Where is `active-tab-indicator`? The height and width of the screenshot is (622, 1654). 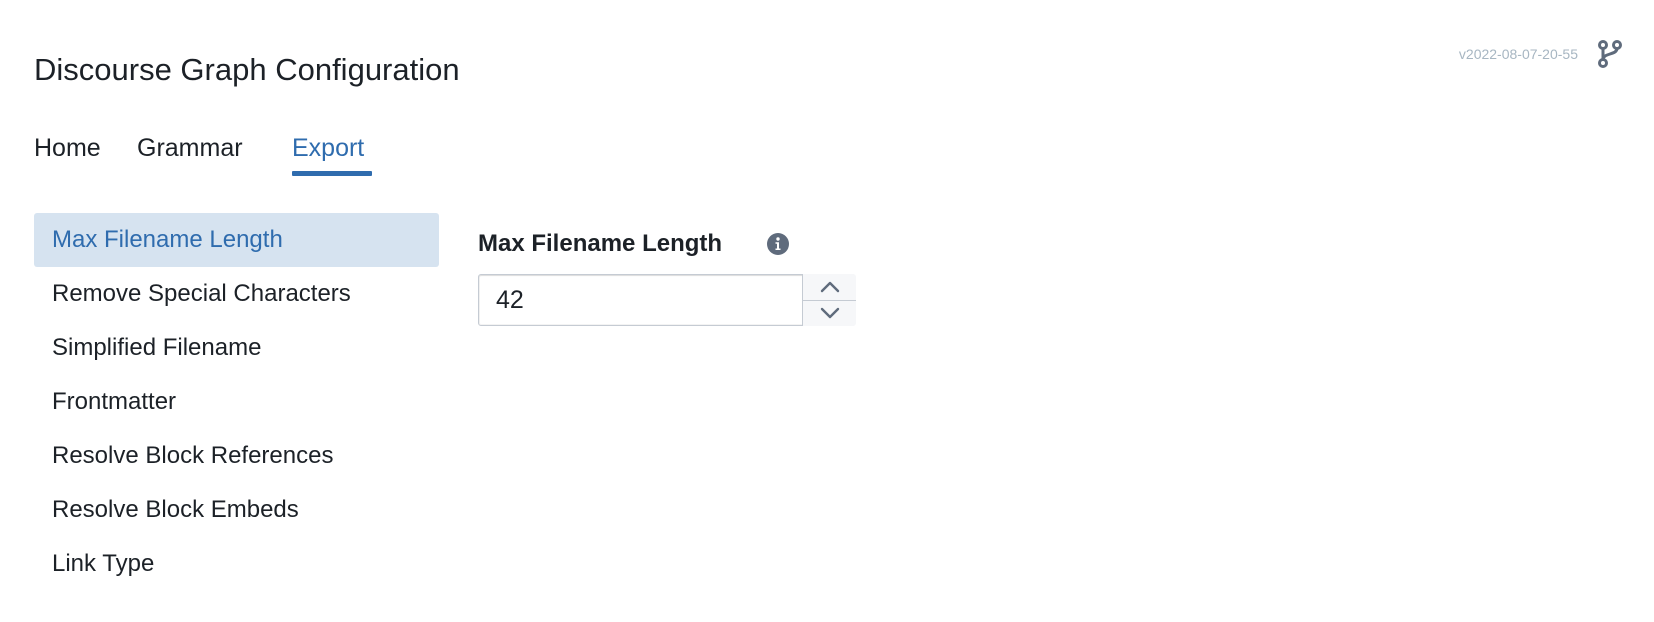
active-tab-indicator is located at coordinates (332, 173).